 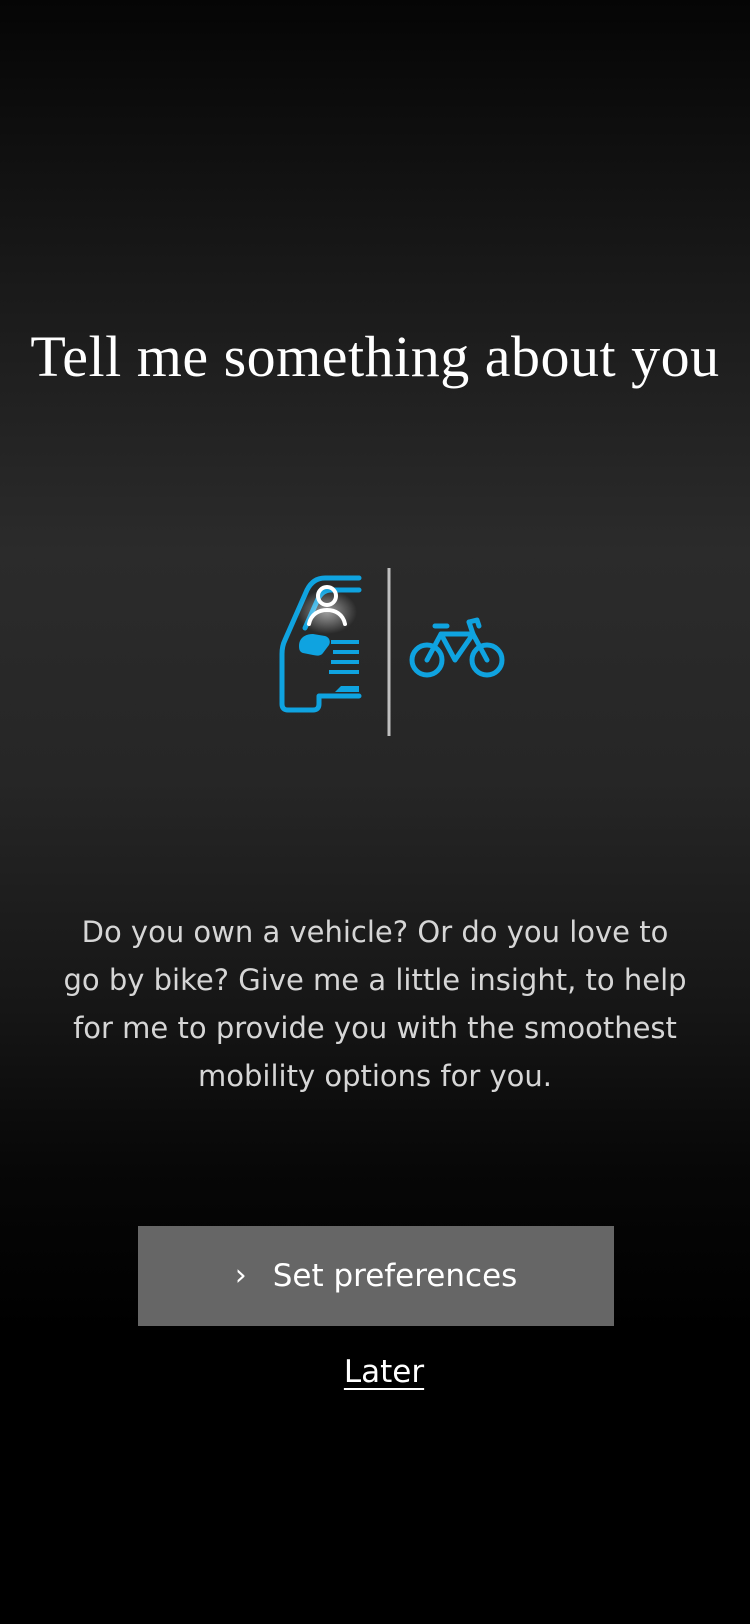 I want to click on car-with-driver-icon, so click(x=320, y=644).